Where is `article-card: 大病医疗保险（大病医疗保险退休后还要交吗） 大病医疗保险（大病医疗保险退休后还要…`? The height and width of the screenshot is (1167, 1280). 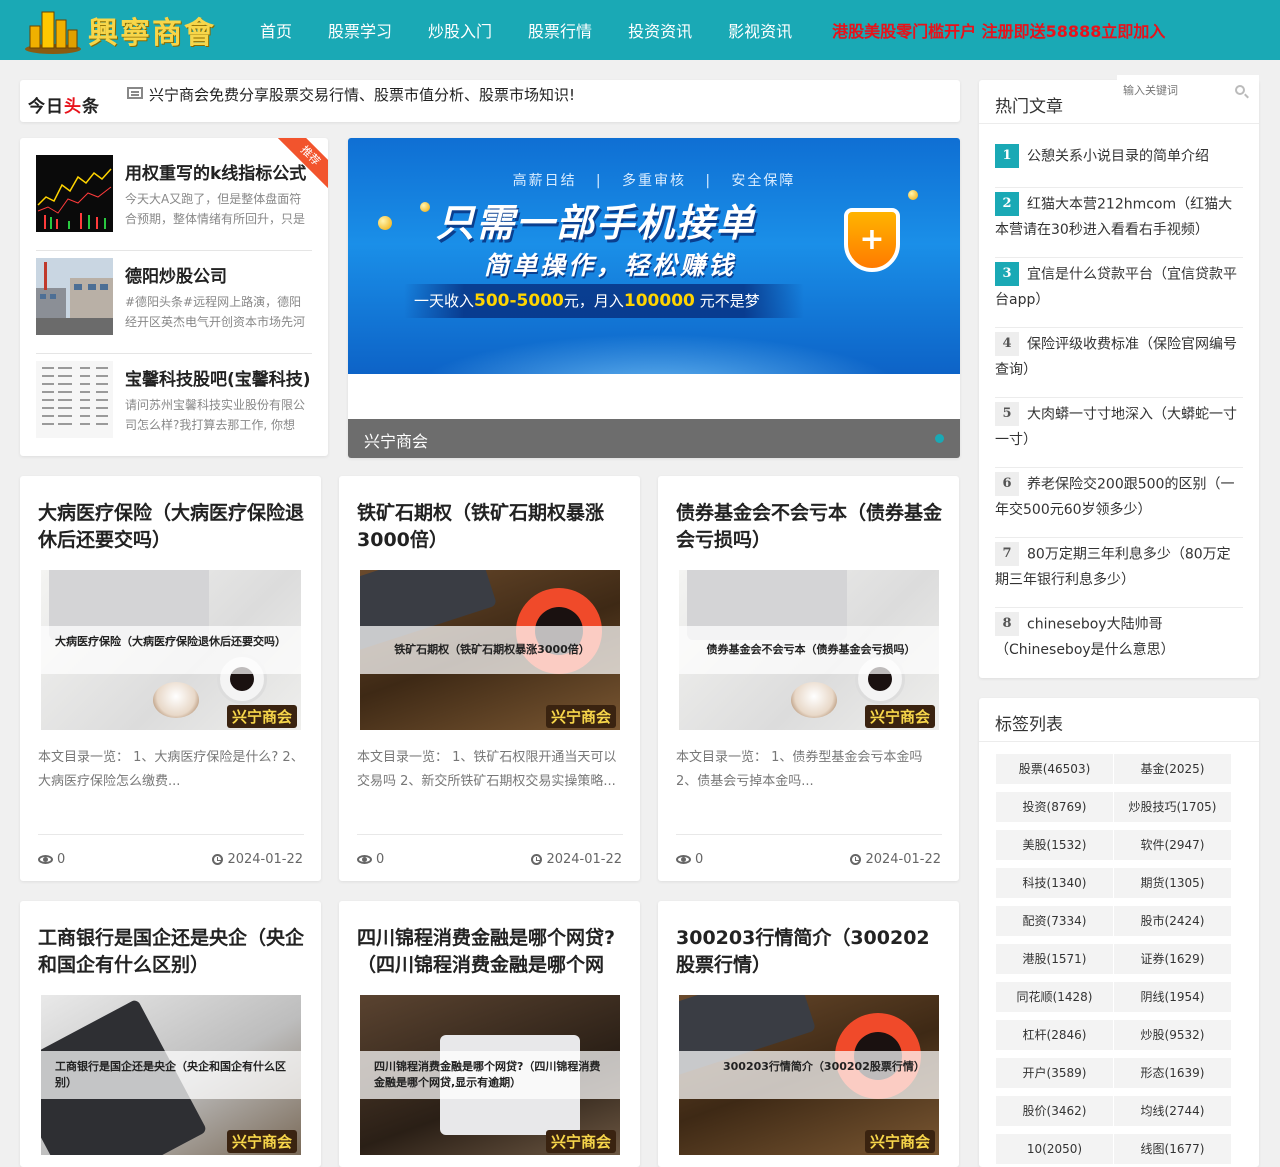
article-card: 大病医疗保险（大病医疗保险退休后还要交吗） 大病医疗保险（大病医疗保险退休后还要… is located at coordinates (170, 678).